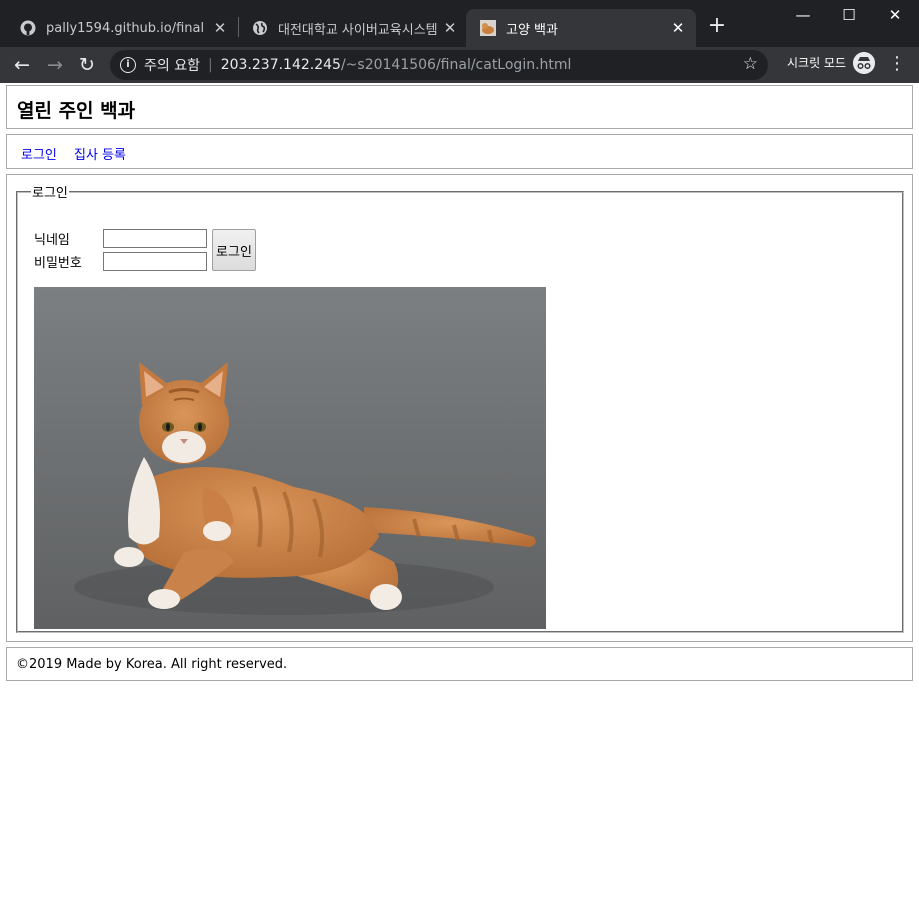 The height and width of the screenshot is (924, 919). I want to click on forward-arrow-icon: →, so click(55, 65).